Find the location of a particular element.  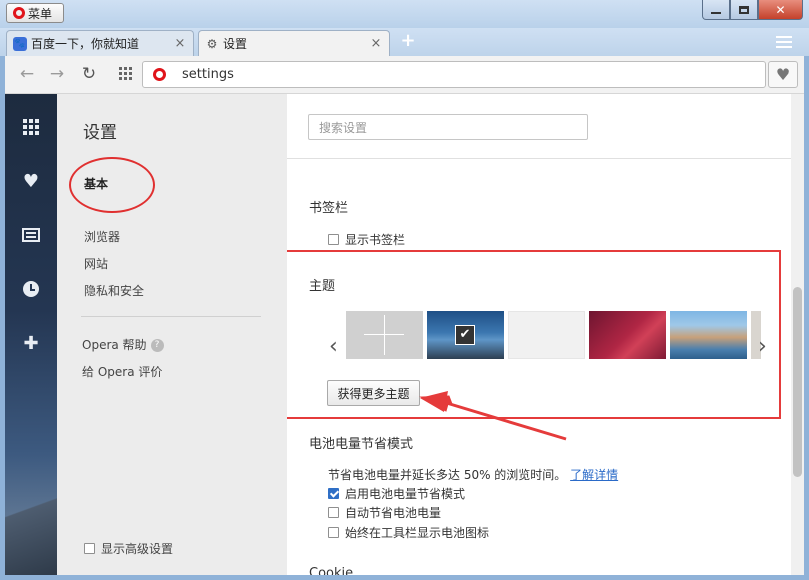

theme-add-thumbnail is located at coordinates (384, 335).